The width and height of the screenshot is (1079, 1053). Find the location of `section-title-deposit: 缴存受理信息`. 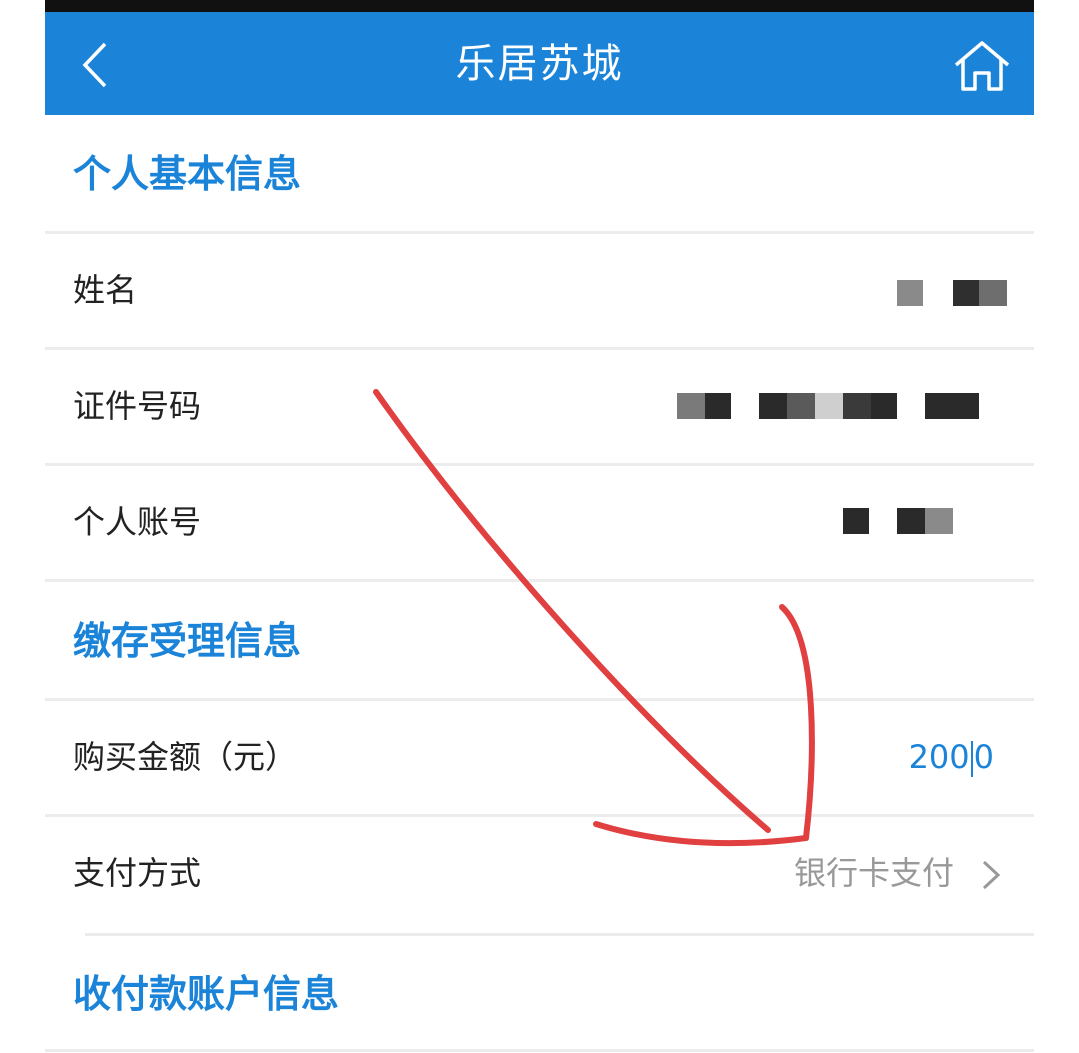

section-title-deposit: 缴存受理信息 is located at coordinates (539, 641).